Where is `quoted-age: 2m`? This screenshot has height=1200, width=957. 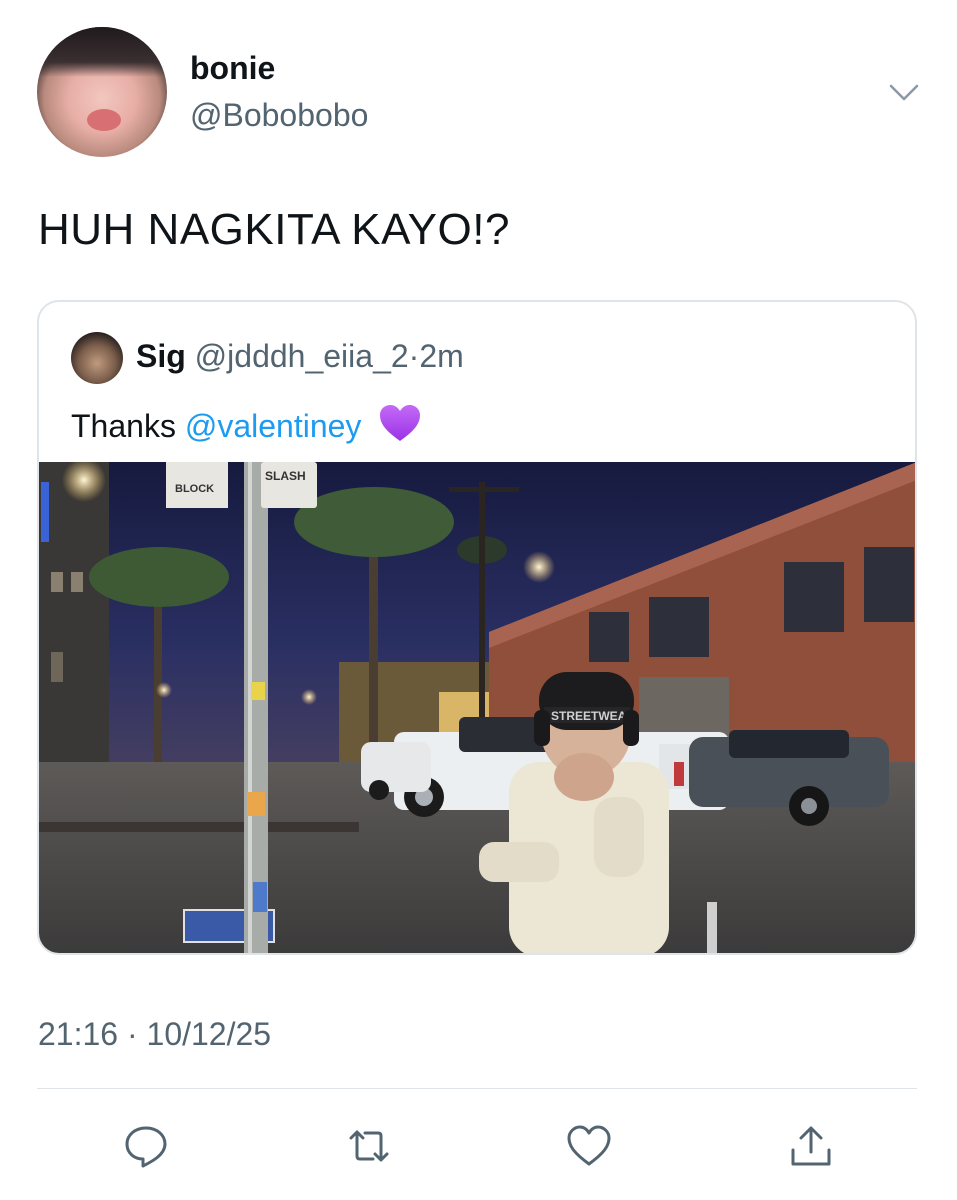 quoted-age: 2m is located at coordinates (441, 356).